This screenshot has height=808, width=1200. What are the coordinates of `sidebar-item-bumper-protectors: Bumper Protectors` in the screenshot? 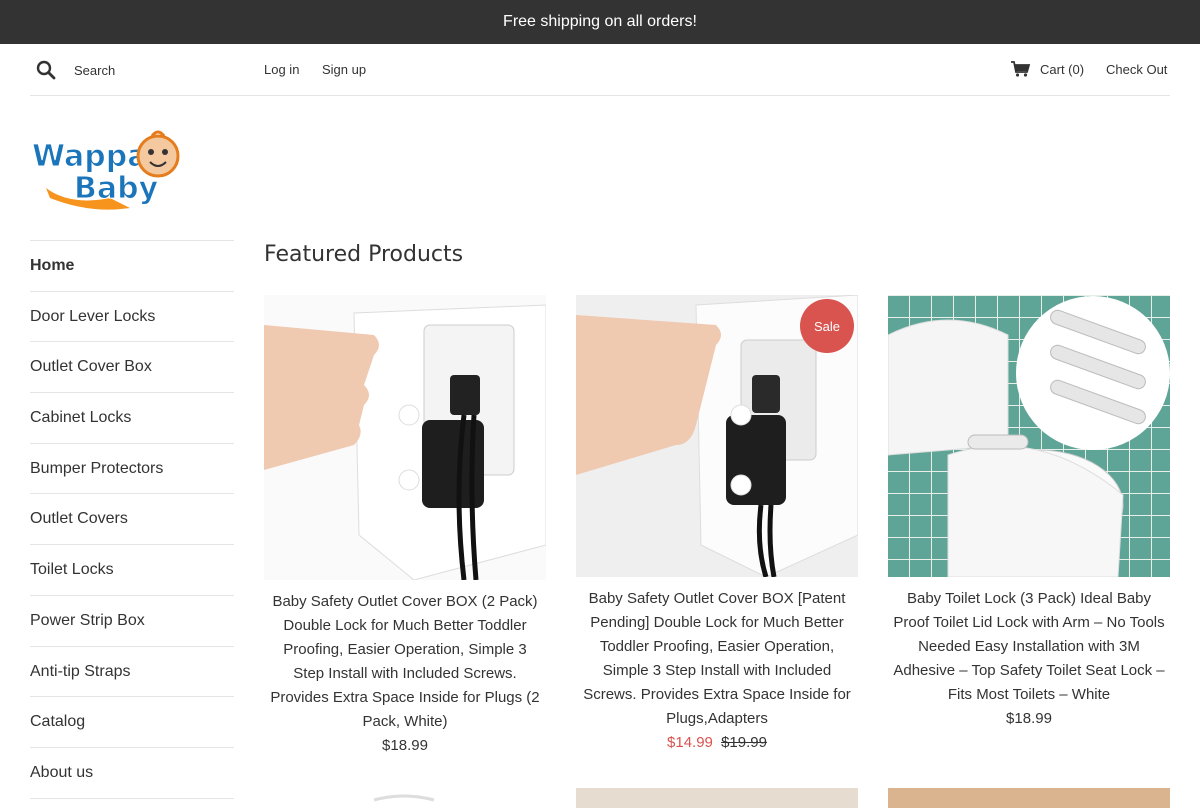 It's located at (132, 469).